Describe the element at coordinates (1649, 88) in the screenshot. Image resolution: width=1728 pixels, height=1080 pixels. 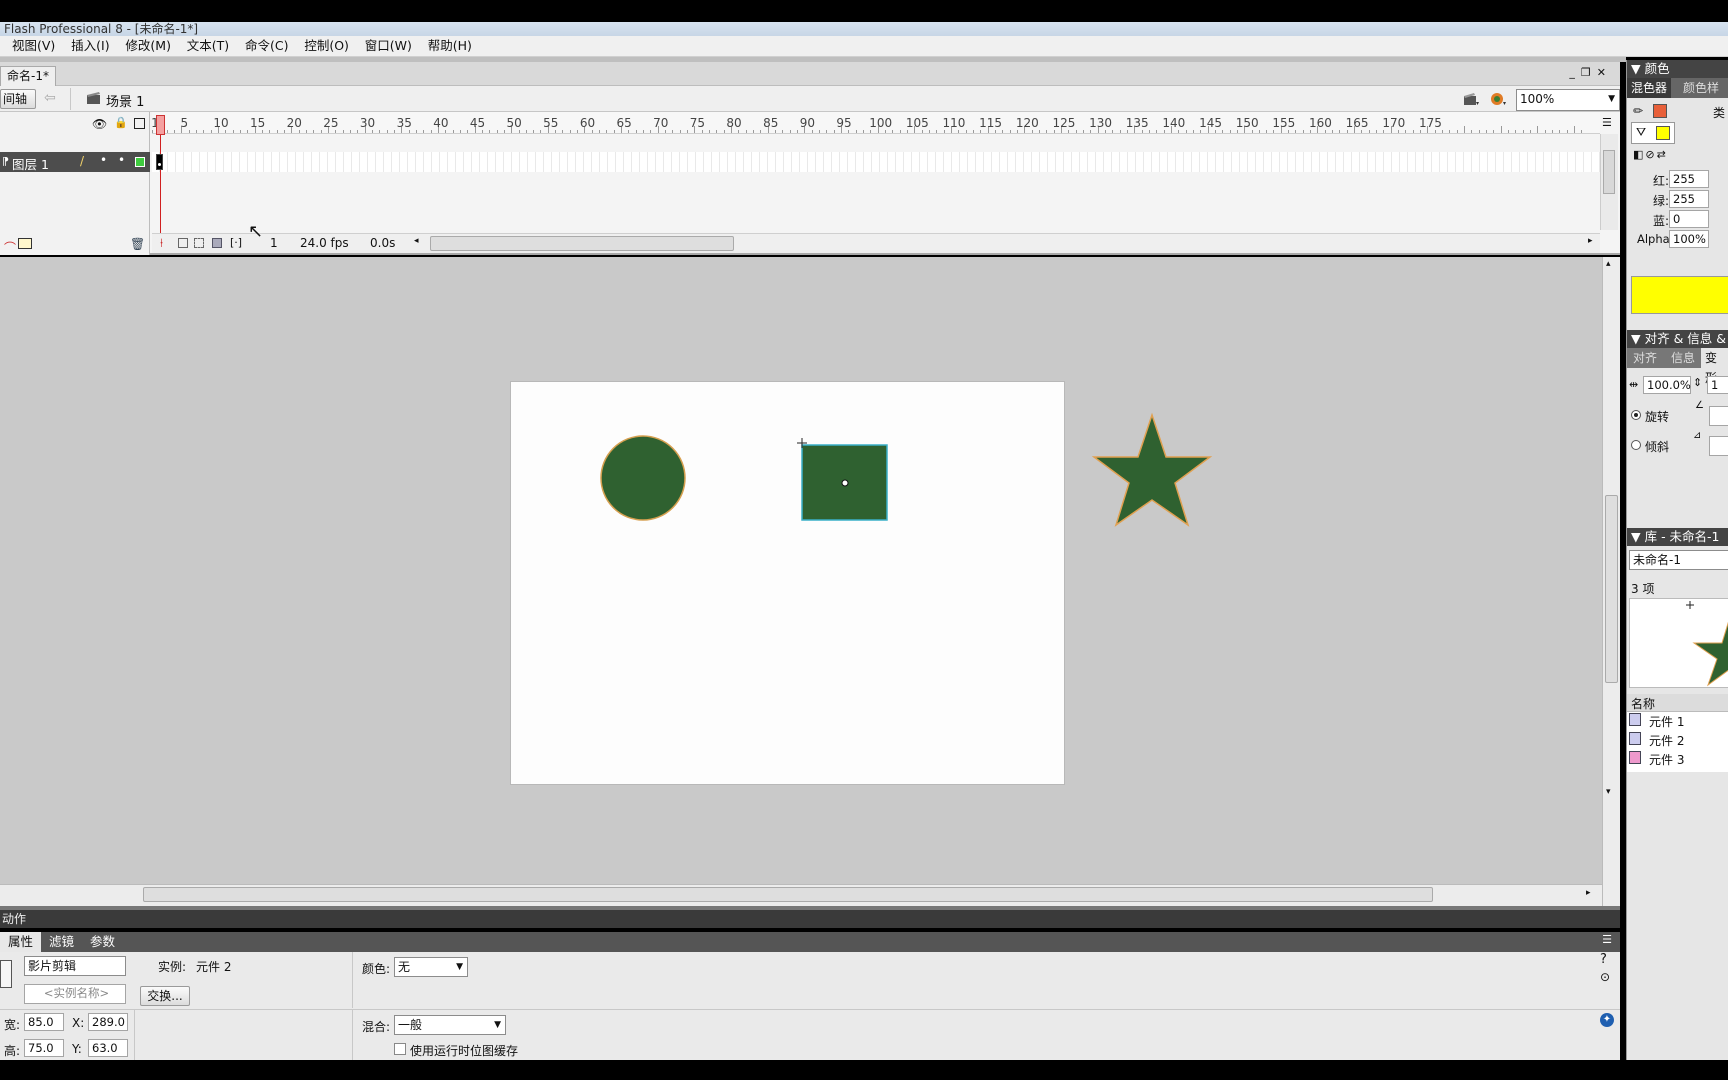
I see `tab-color-mixer: 混色器` at that location.